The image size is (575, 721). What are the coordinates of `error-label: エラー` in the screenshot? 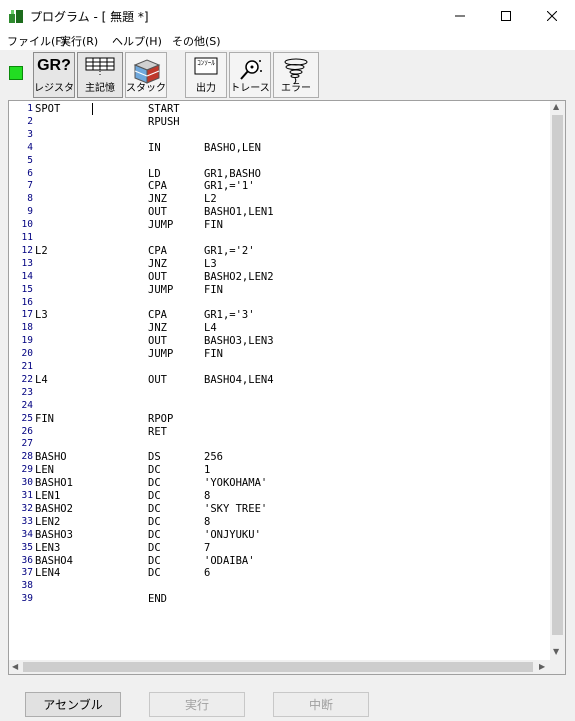 It's located at (296, 88).